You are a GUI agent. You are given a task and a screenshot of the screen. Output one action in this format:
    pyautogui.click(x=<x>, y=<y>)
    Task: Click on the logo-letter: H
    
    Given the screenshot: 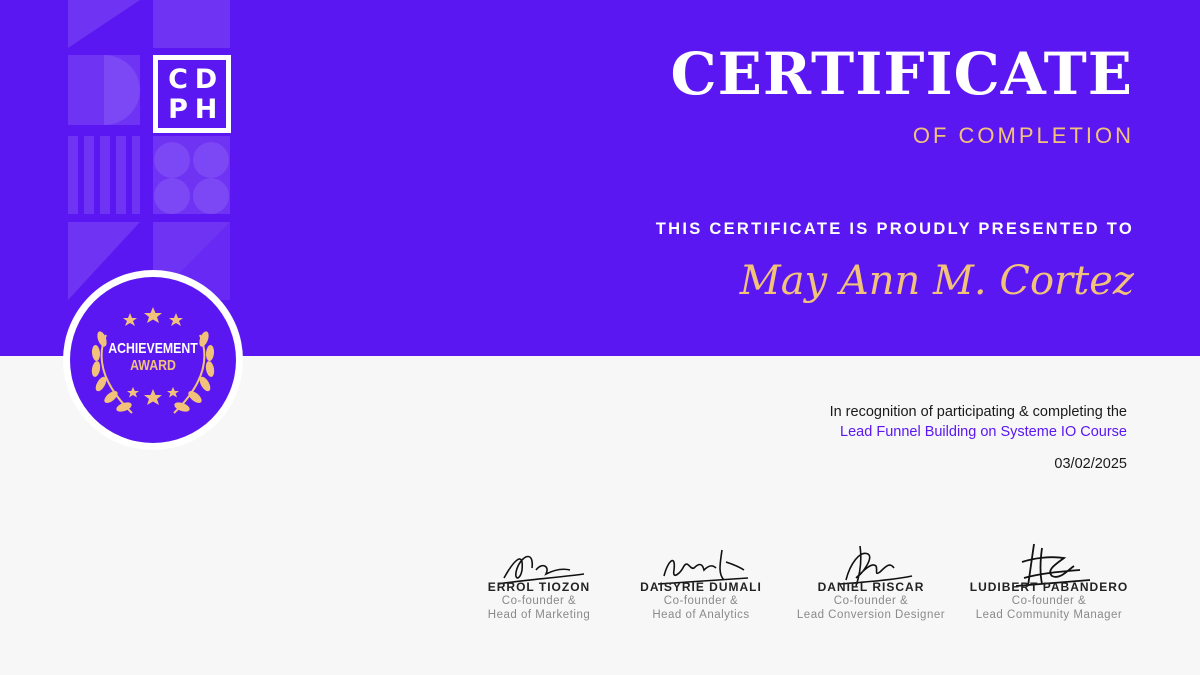 What is the action you would take?
    pyautogui.click(x=206, y=109)
    